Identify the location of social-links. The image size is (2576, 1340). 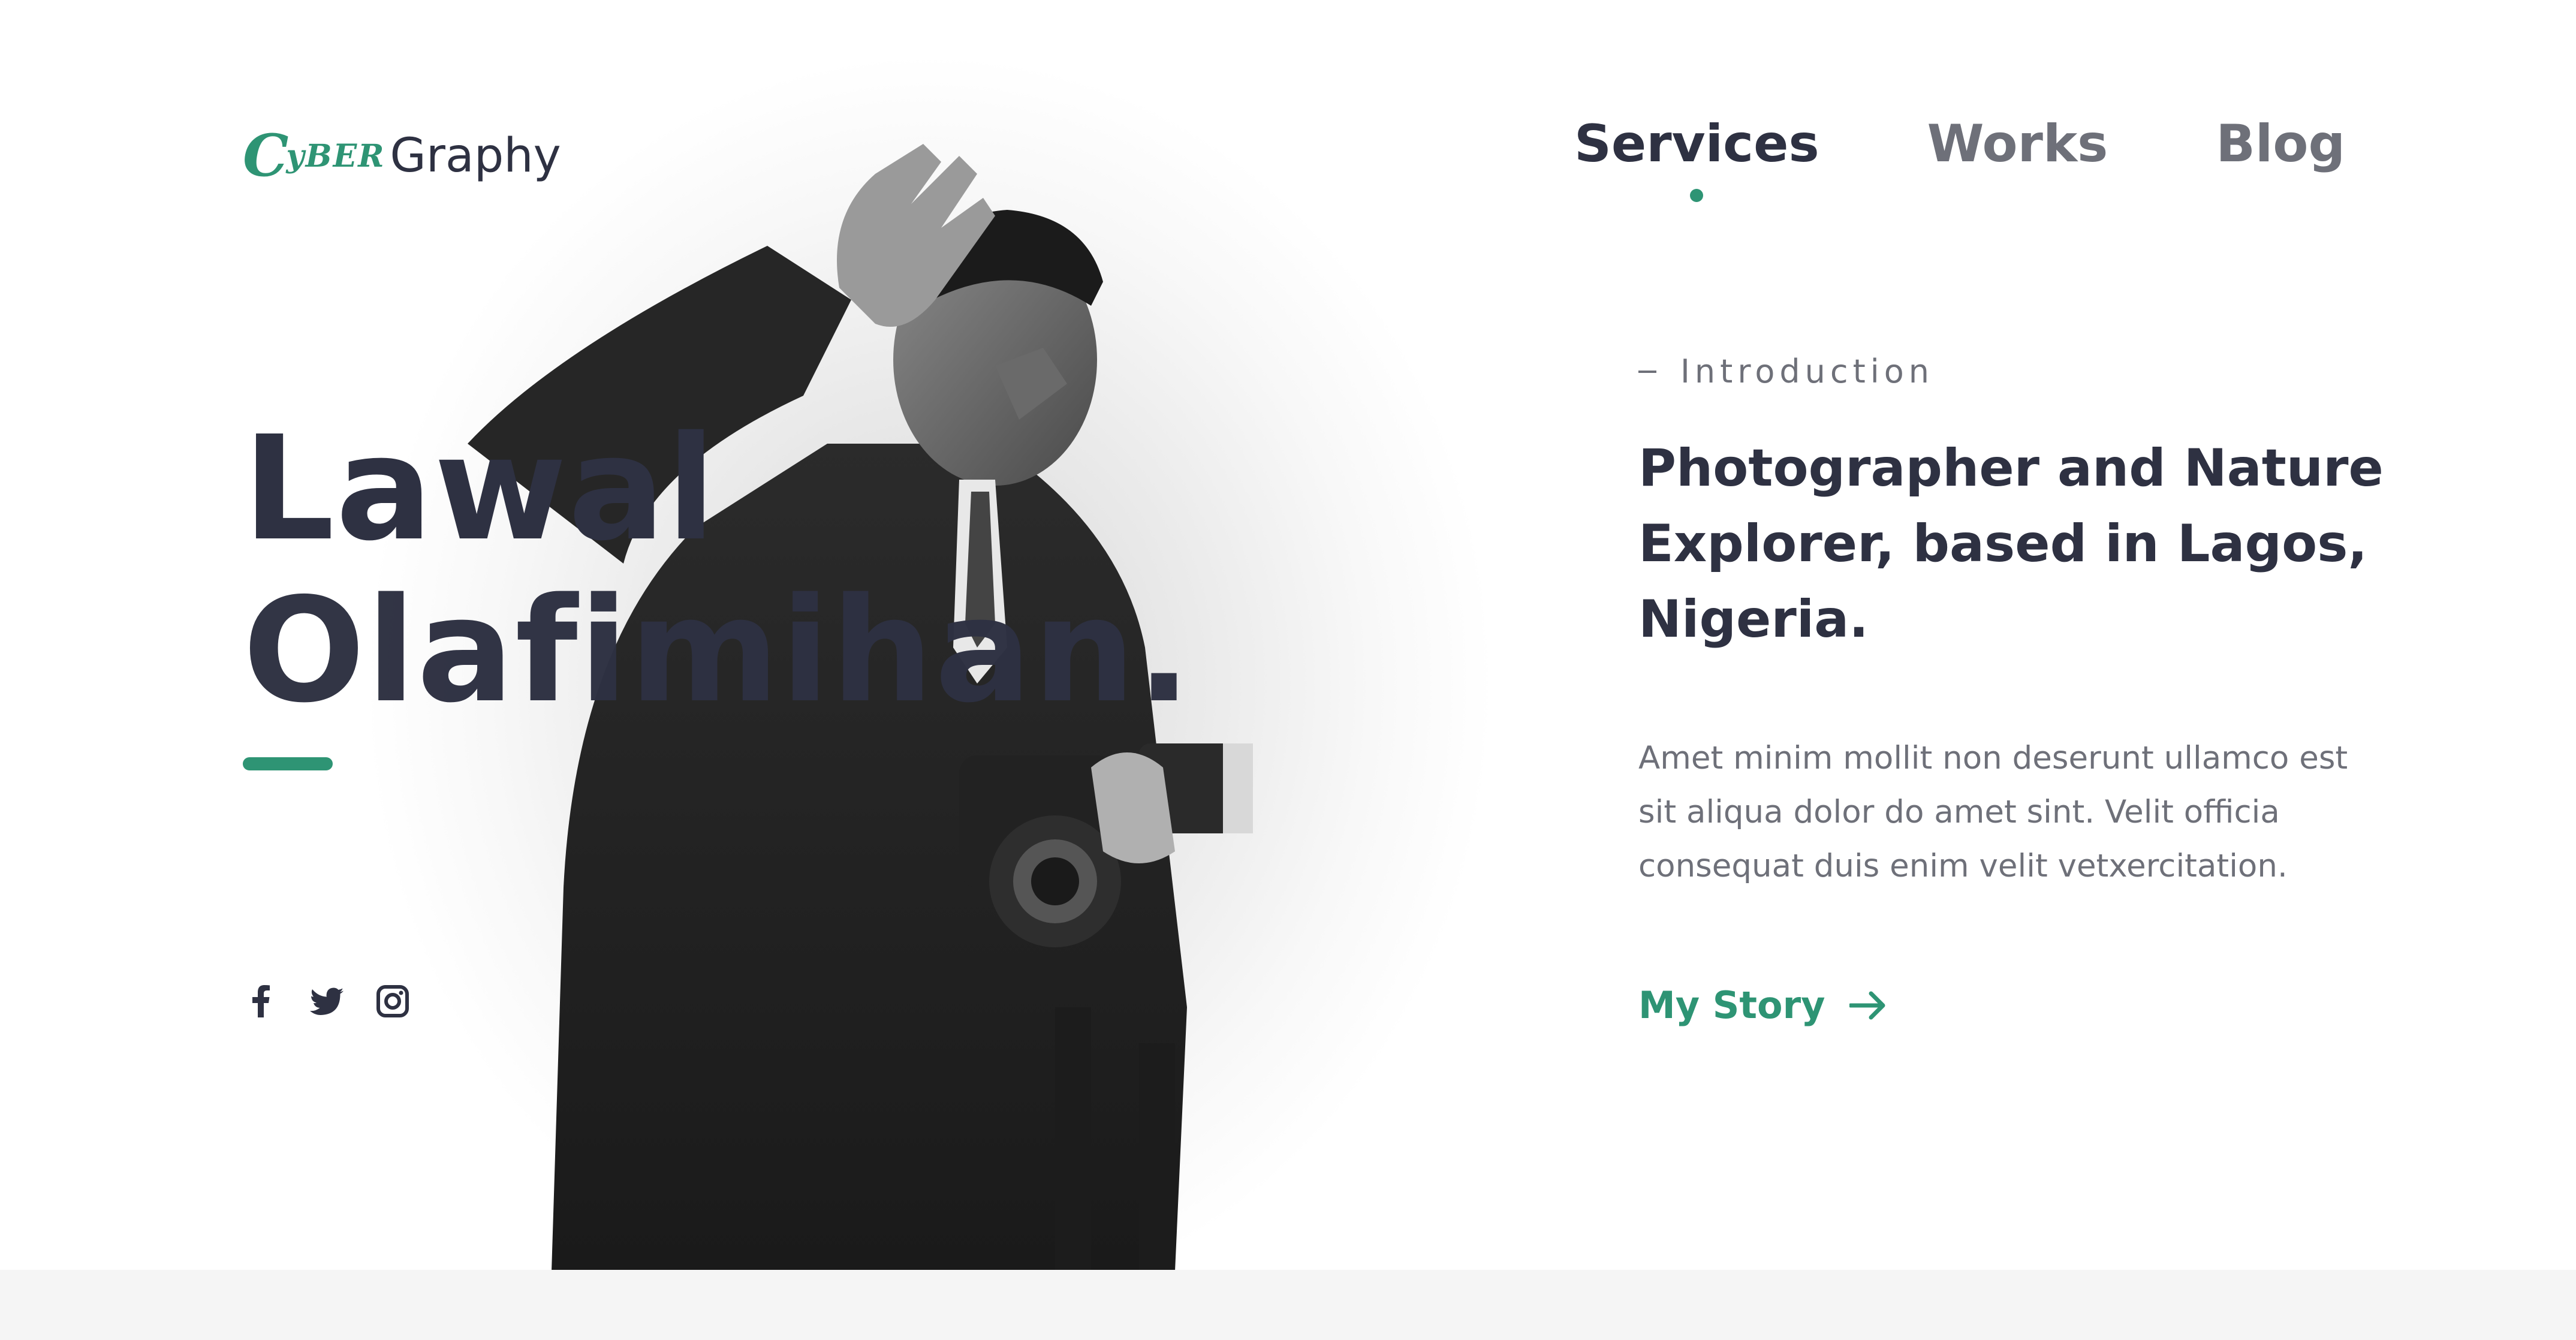
(327, 1001).